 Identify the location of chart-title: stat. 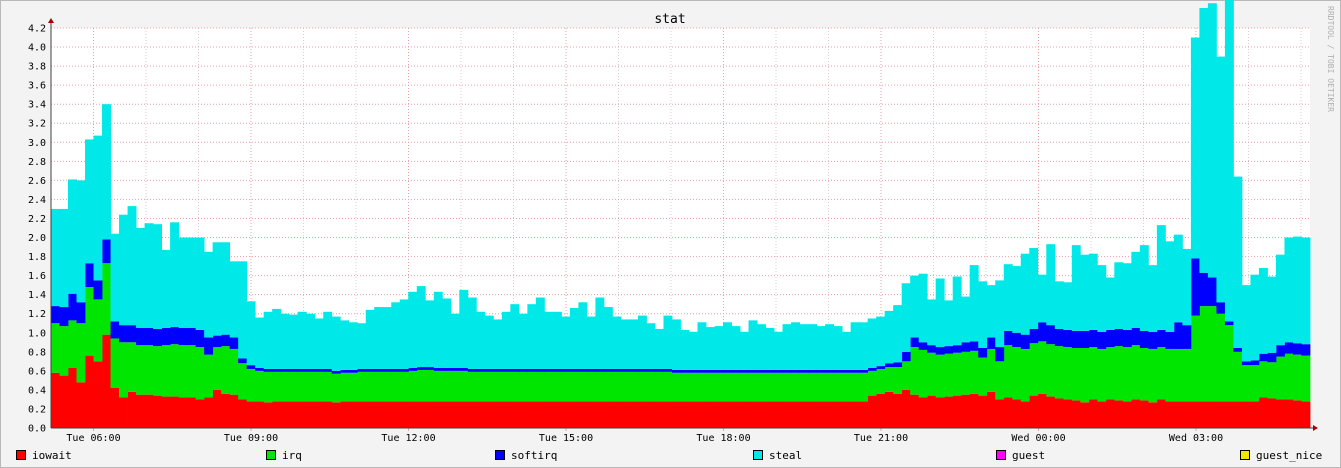
(669, 19).